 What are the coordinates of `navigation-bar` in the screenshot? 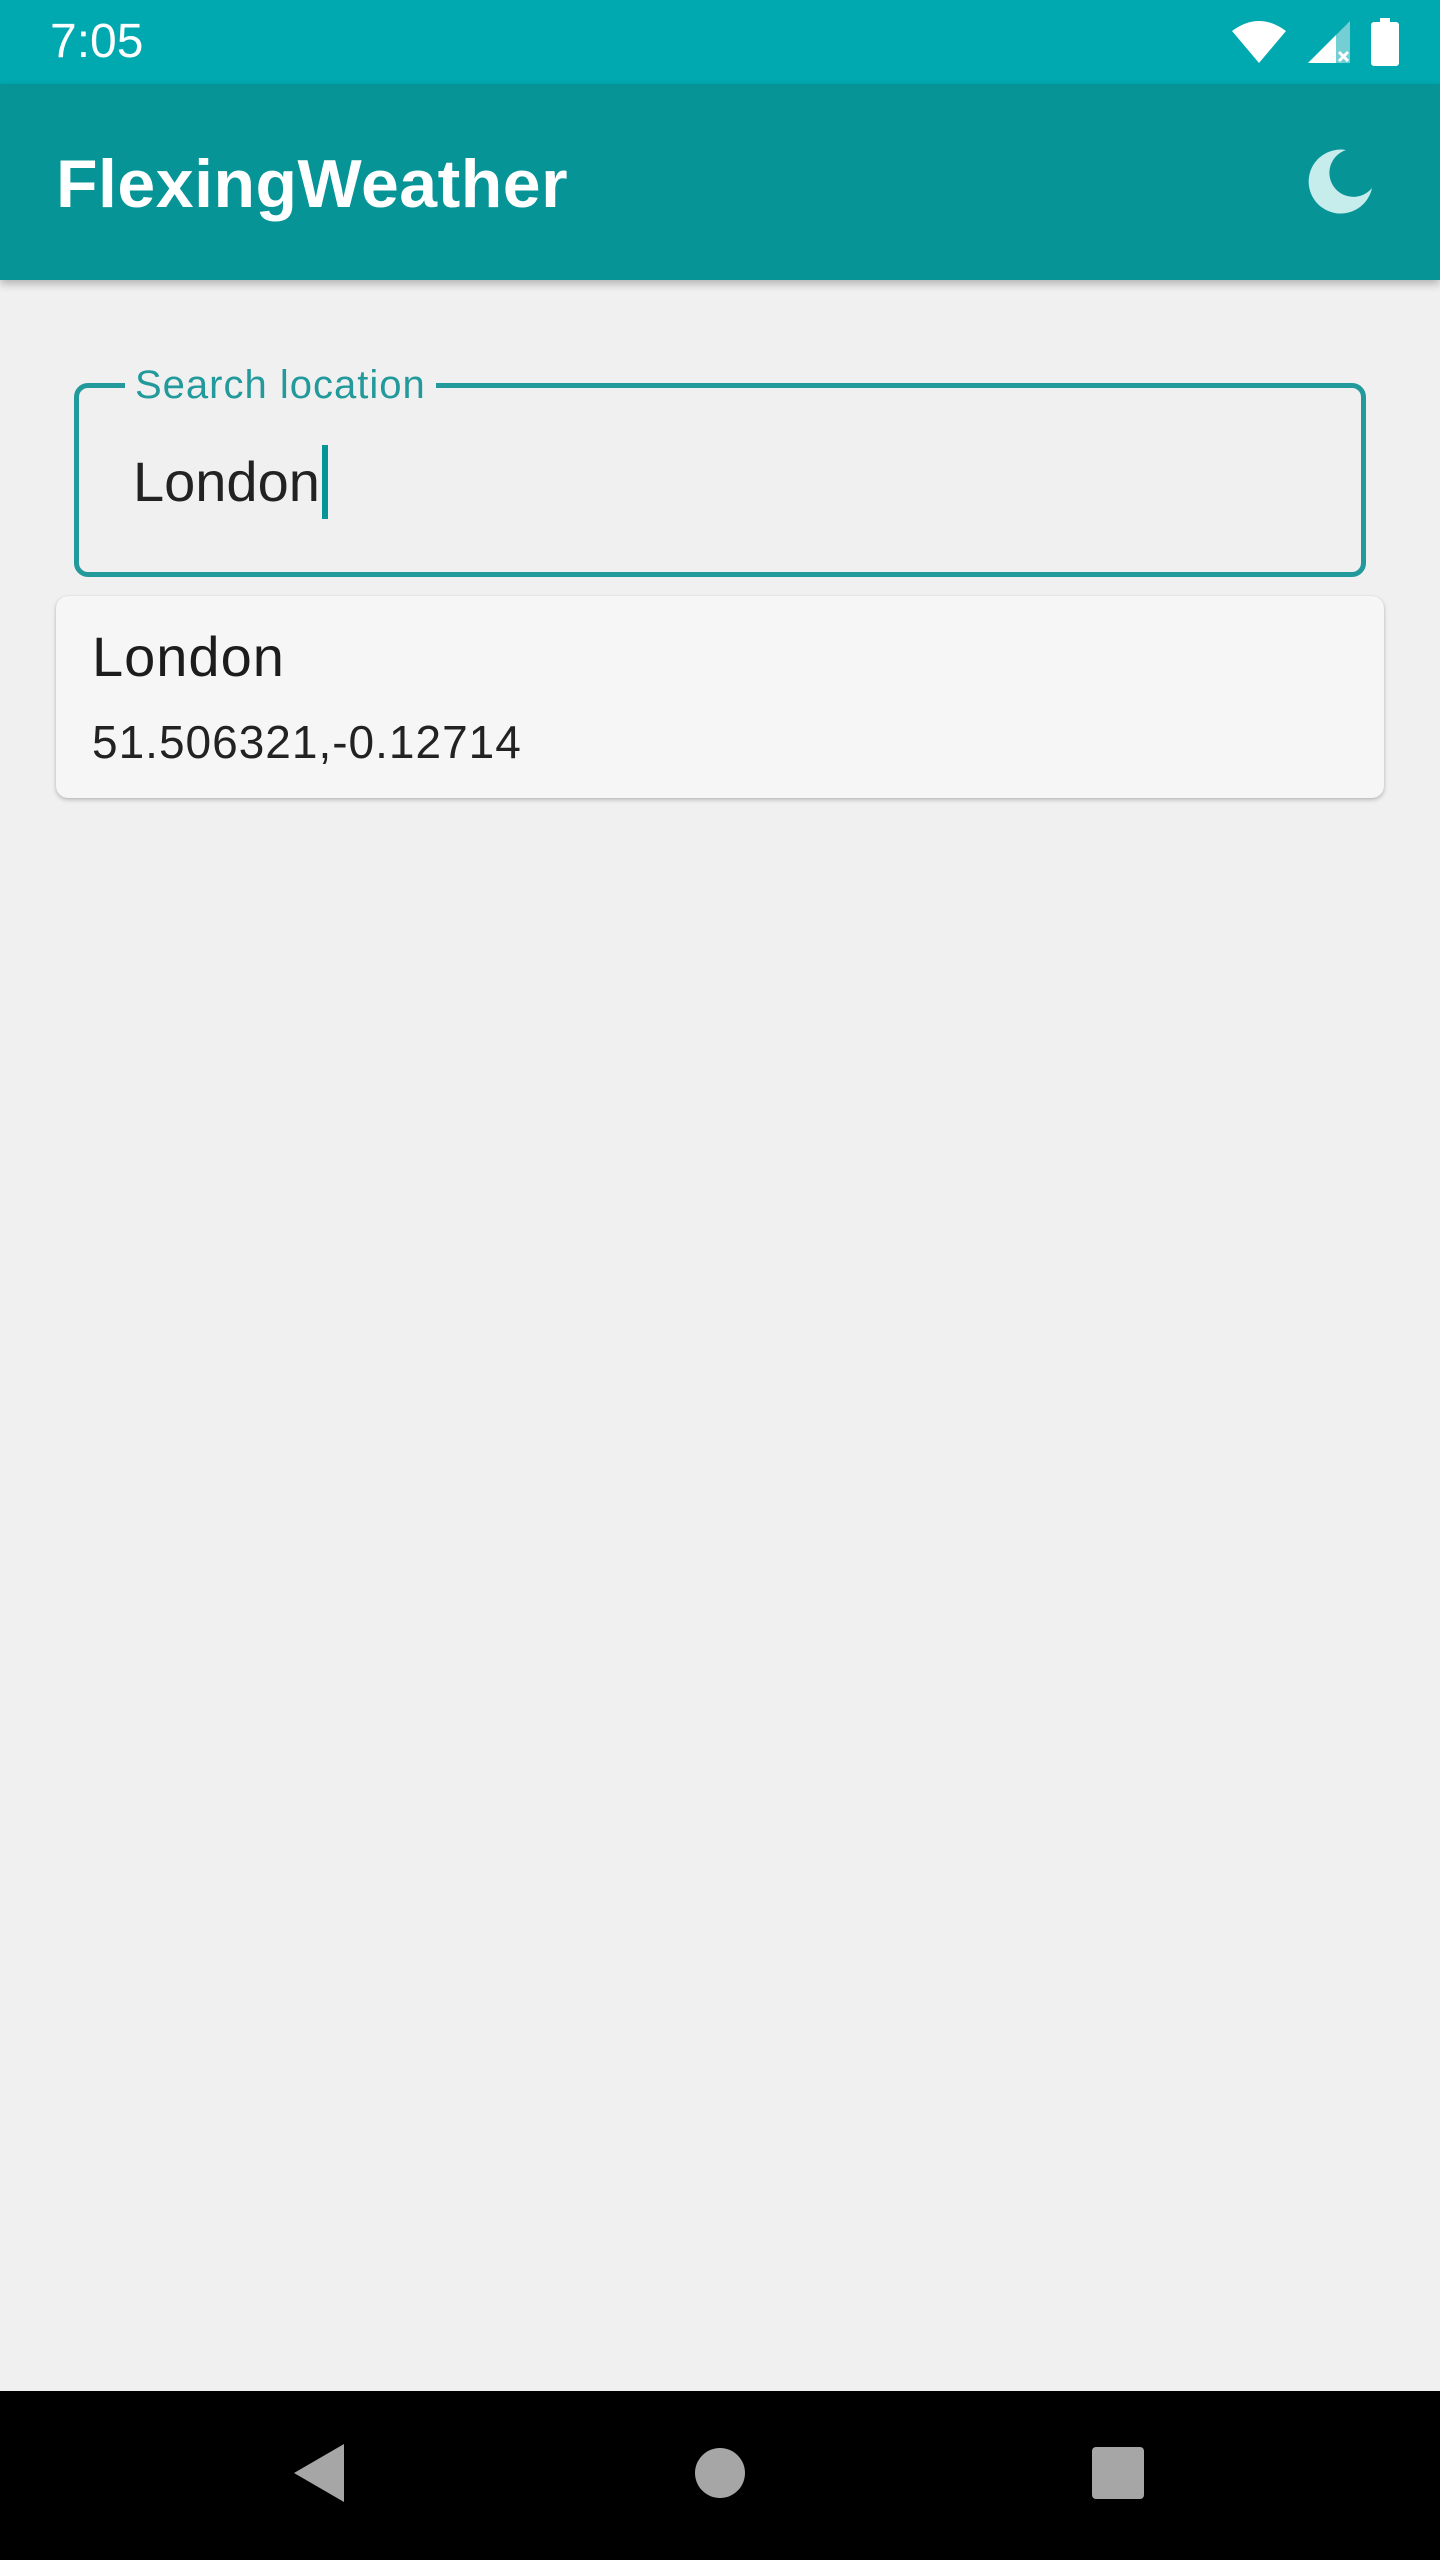 It's located at (720, 2475).